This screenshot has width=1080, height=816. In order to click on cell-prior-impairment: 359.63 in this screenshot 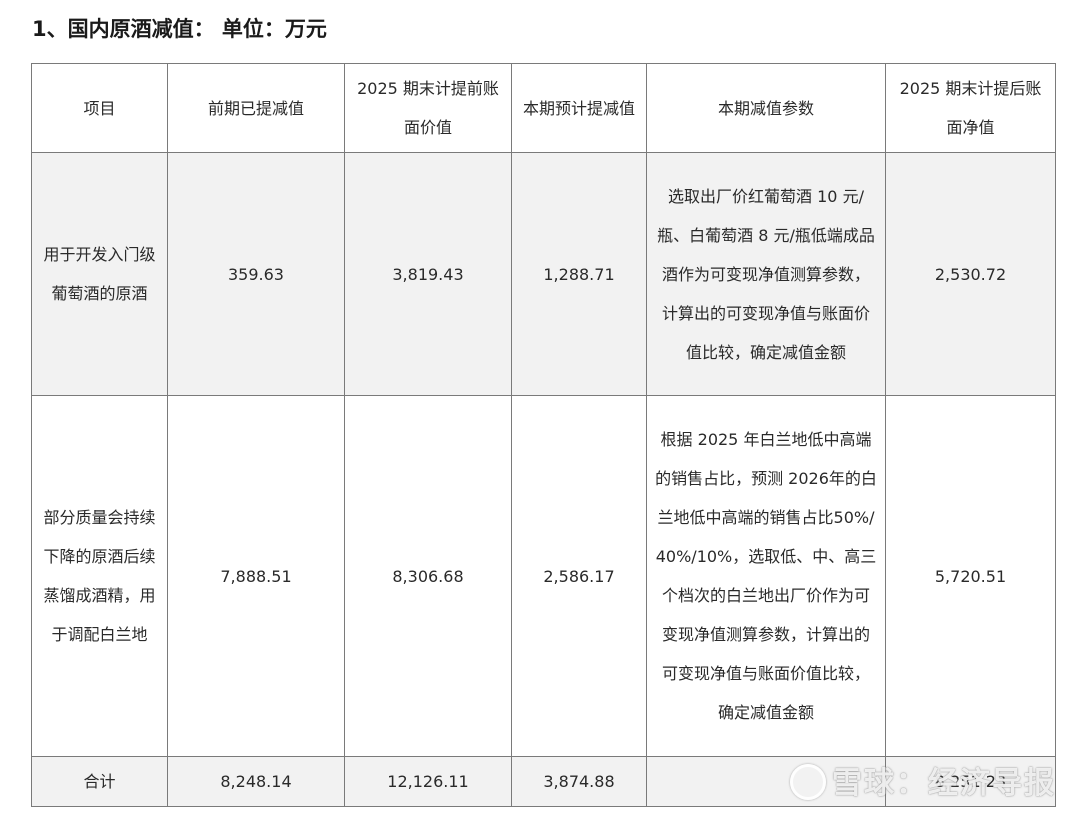, I will do `click(256, 274)`.